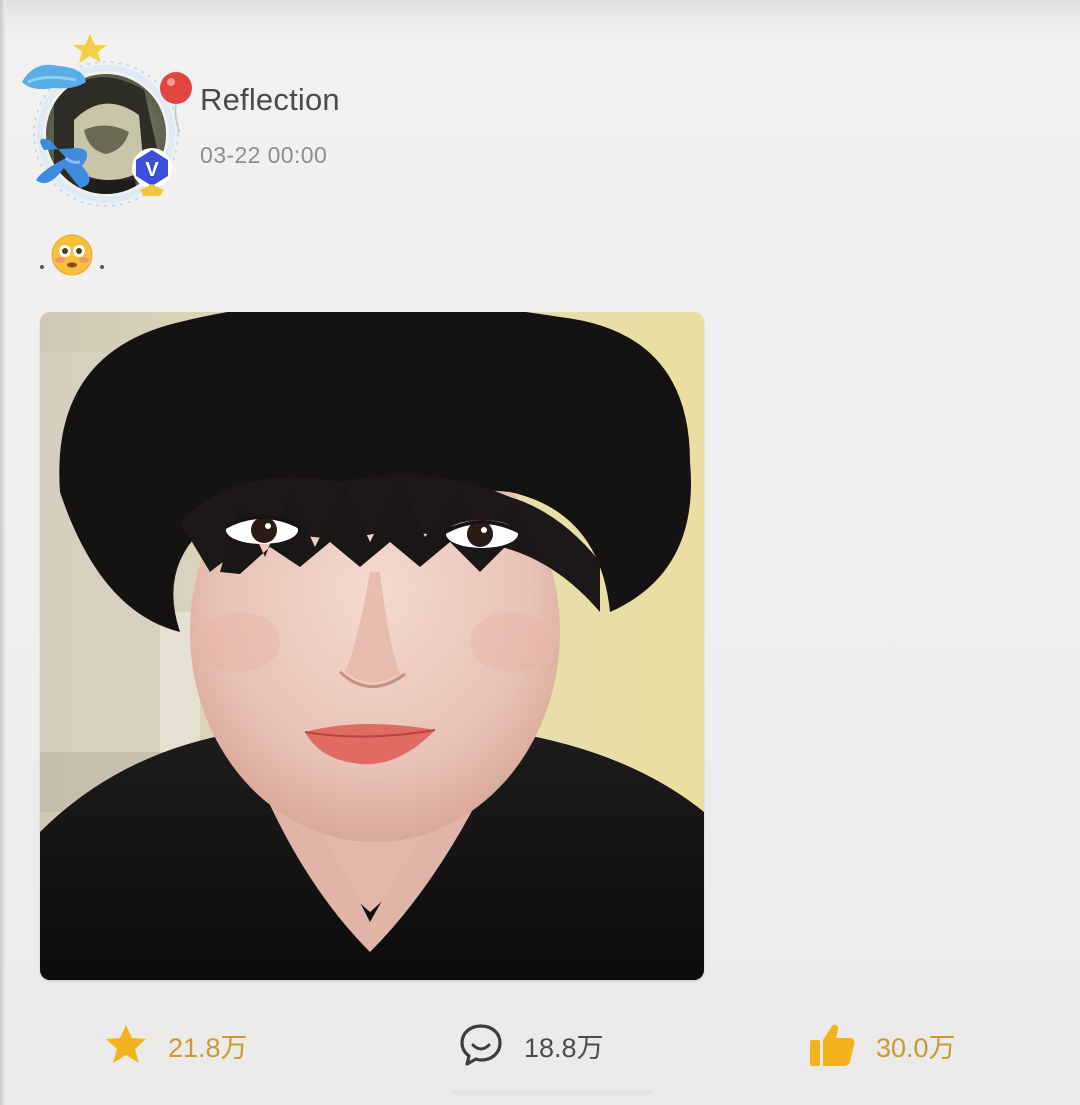 The height and width of the screenshot is (1105, 1080). I want to click on post-content, so click(72, 255).